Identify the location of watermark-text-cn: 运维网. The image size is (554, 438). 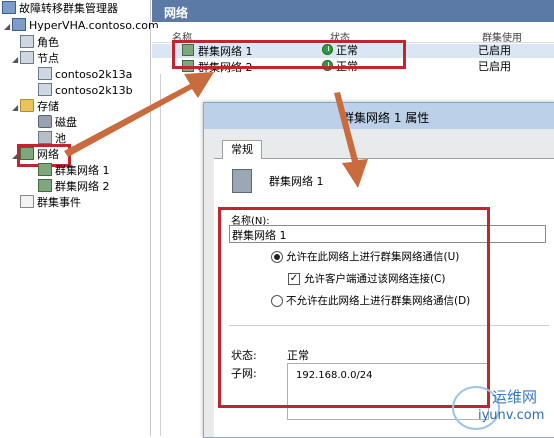
(515, 397).